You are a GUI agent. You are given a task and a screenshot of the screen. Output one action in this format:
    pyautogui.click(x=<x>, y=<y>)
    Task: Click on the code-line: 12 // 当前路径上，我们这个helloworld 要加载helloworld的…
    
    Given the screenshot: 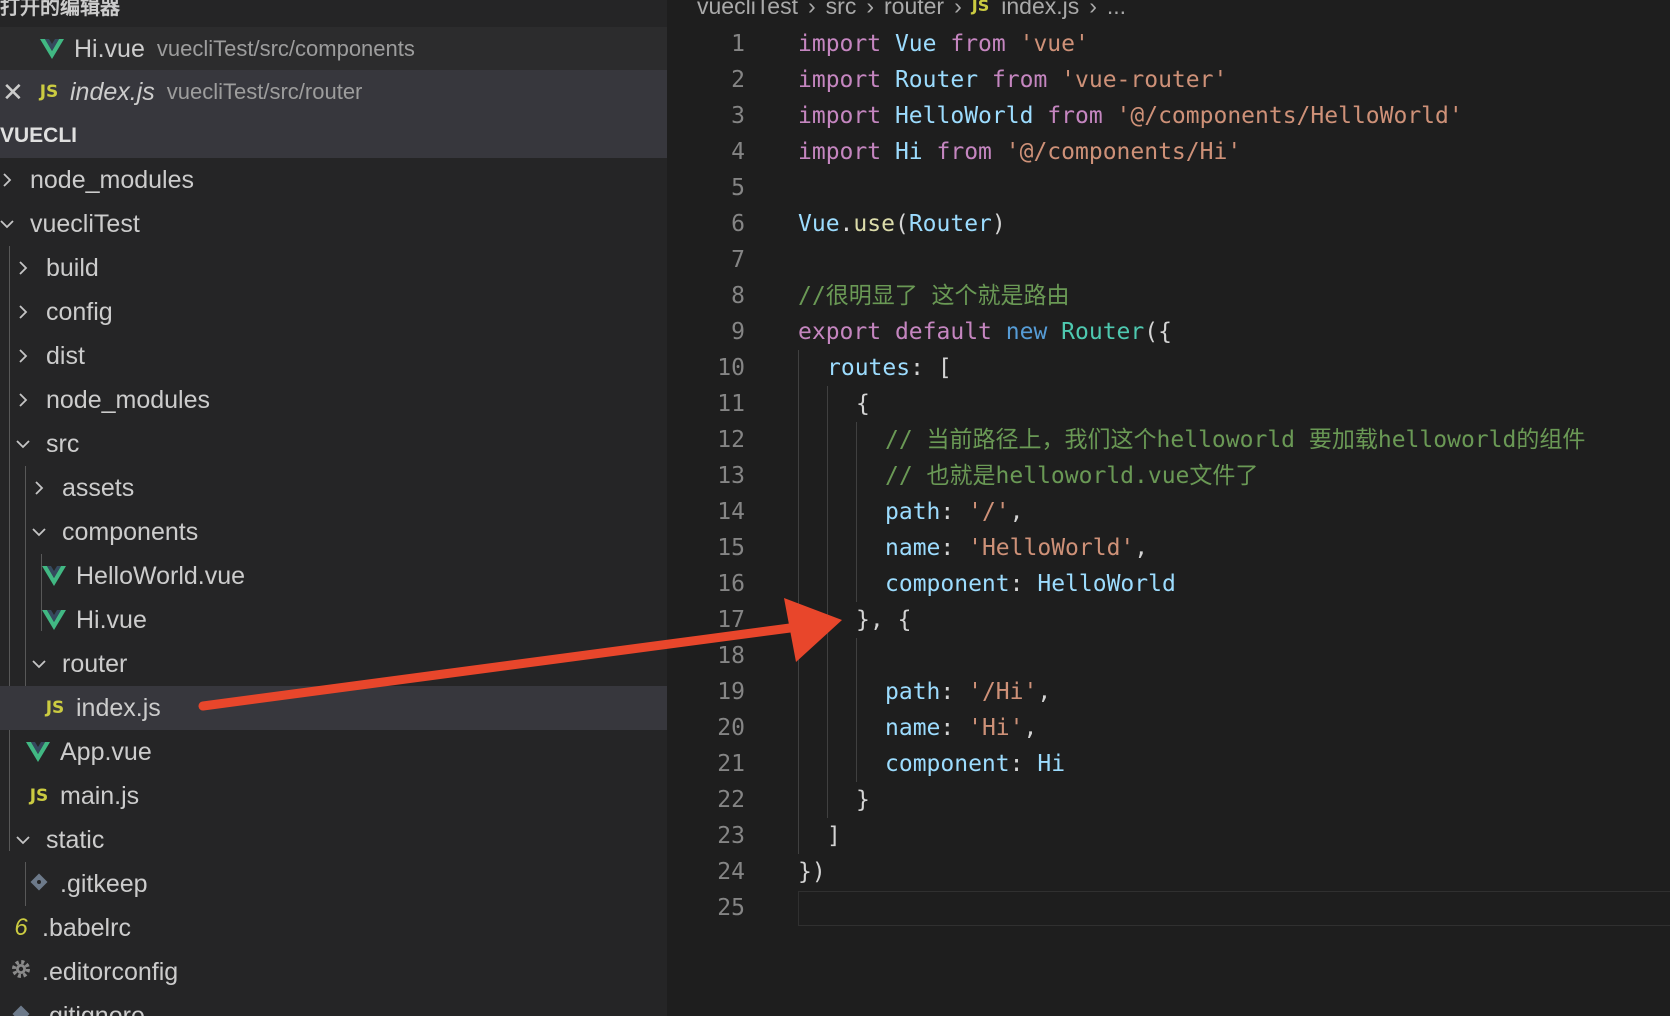 What is the action you would take?
    pyautogui.click(x=1168, y=440)
    